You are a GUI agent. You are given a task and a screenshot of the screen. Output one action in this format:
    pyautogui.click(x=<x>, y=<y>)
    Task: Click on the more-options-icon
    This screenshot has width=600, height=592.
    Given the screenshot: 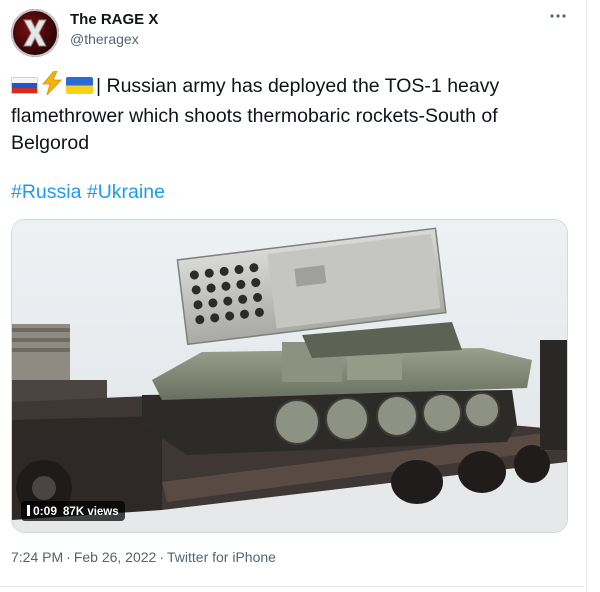 What is the action you would take?
    pyautogui.click(x=558, y=18)
    